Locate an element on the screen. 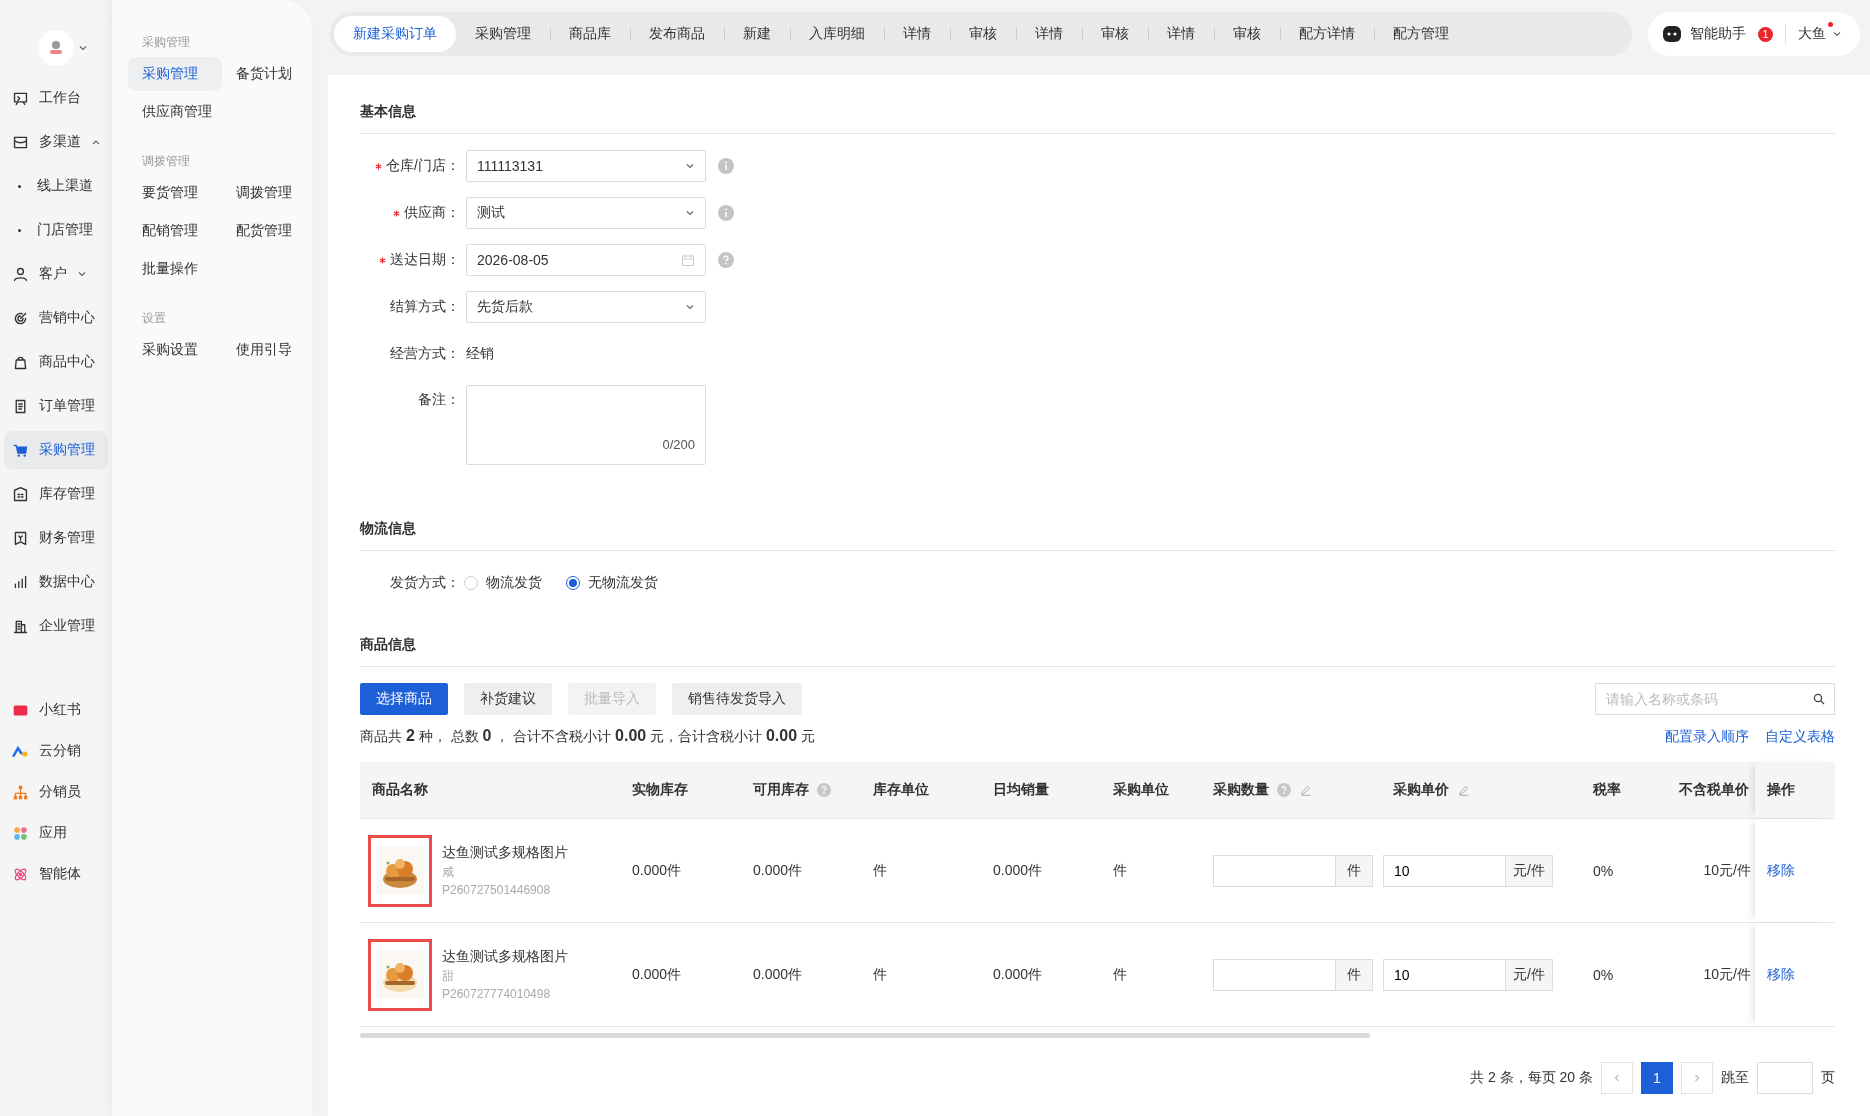  page-button: 1 is located at coordinates (1657, 1078).